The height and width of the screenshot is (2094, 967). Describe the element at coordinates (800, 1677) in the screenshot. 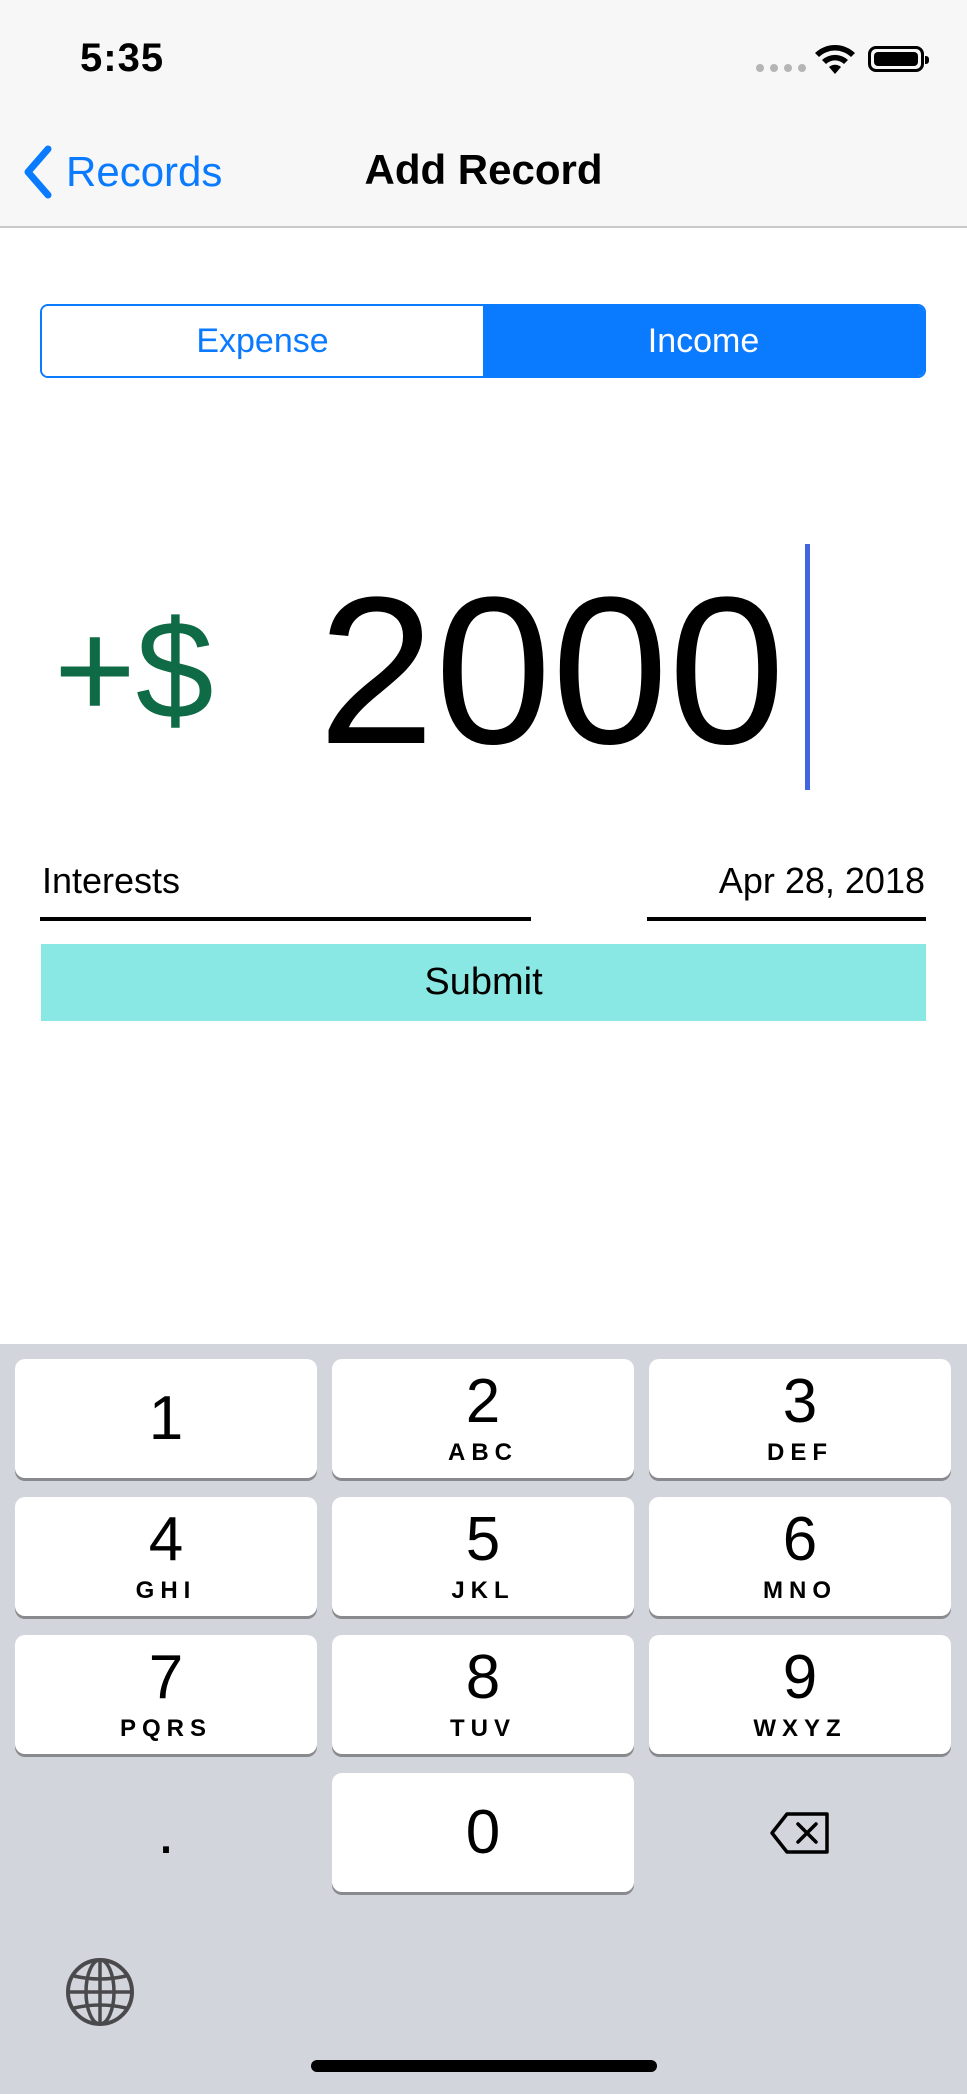

I see `key-number: 9` at that location.